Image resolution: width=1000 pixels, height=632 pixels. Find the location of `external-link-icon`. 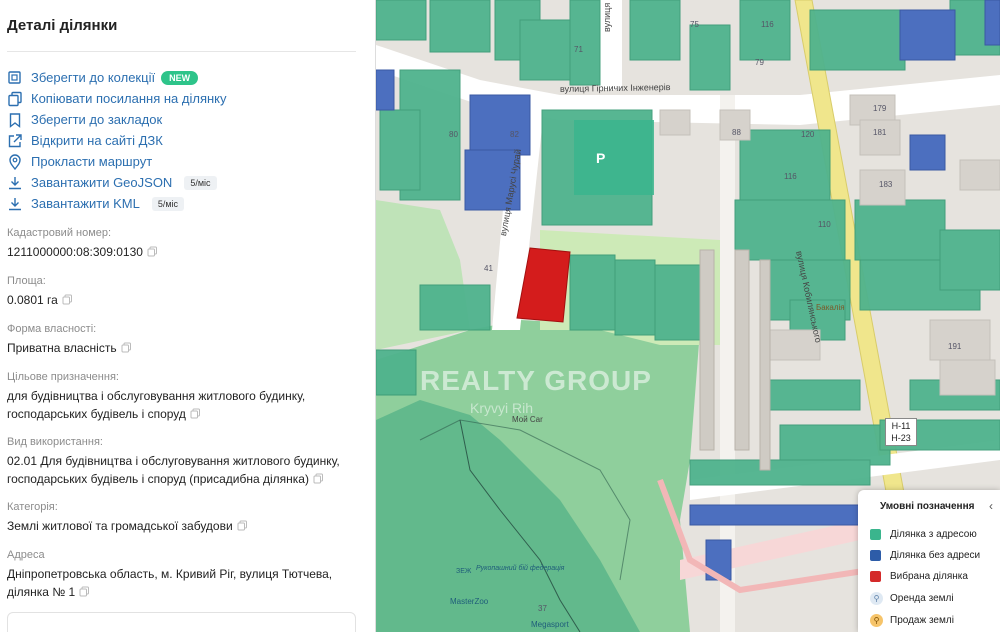

external-link-icon is located at coordinates (15, 141).